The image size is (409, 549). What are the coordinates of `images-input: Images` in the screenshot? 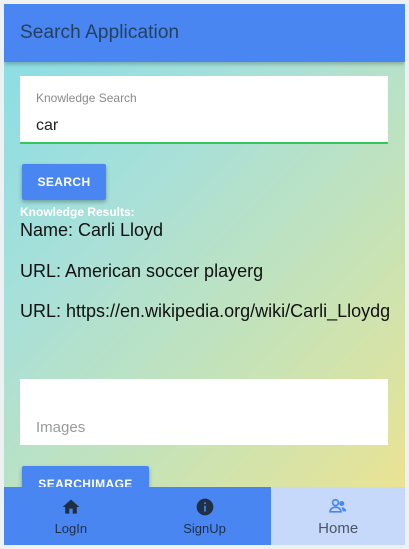 It's located at (60, 427).